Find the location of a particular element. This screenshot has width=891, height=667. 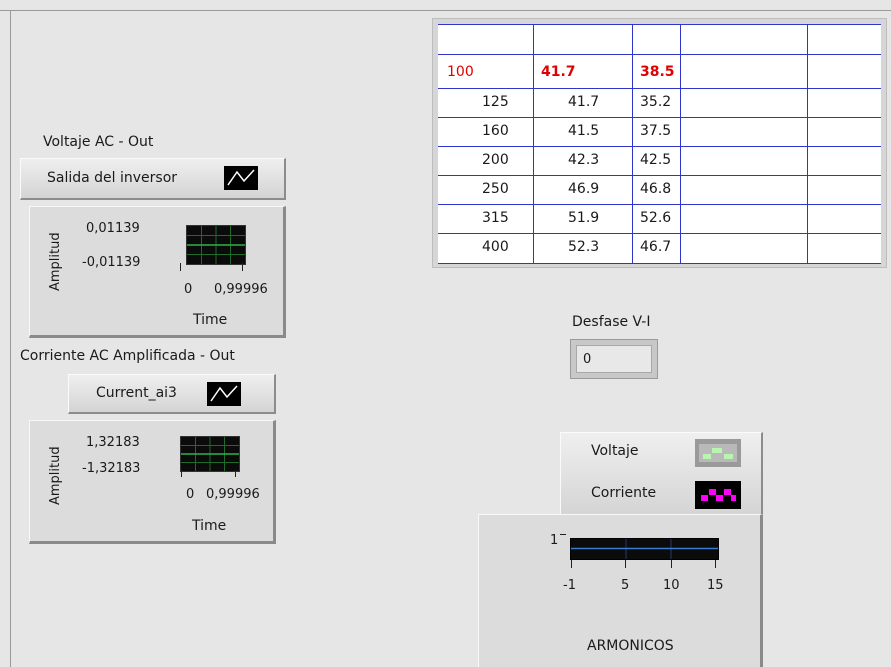

table-cell: 35.2 is located at coordinates (655, 102).